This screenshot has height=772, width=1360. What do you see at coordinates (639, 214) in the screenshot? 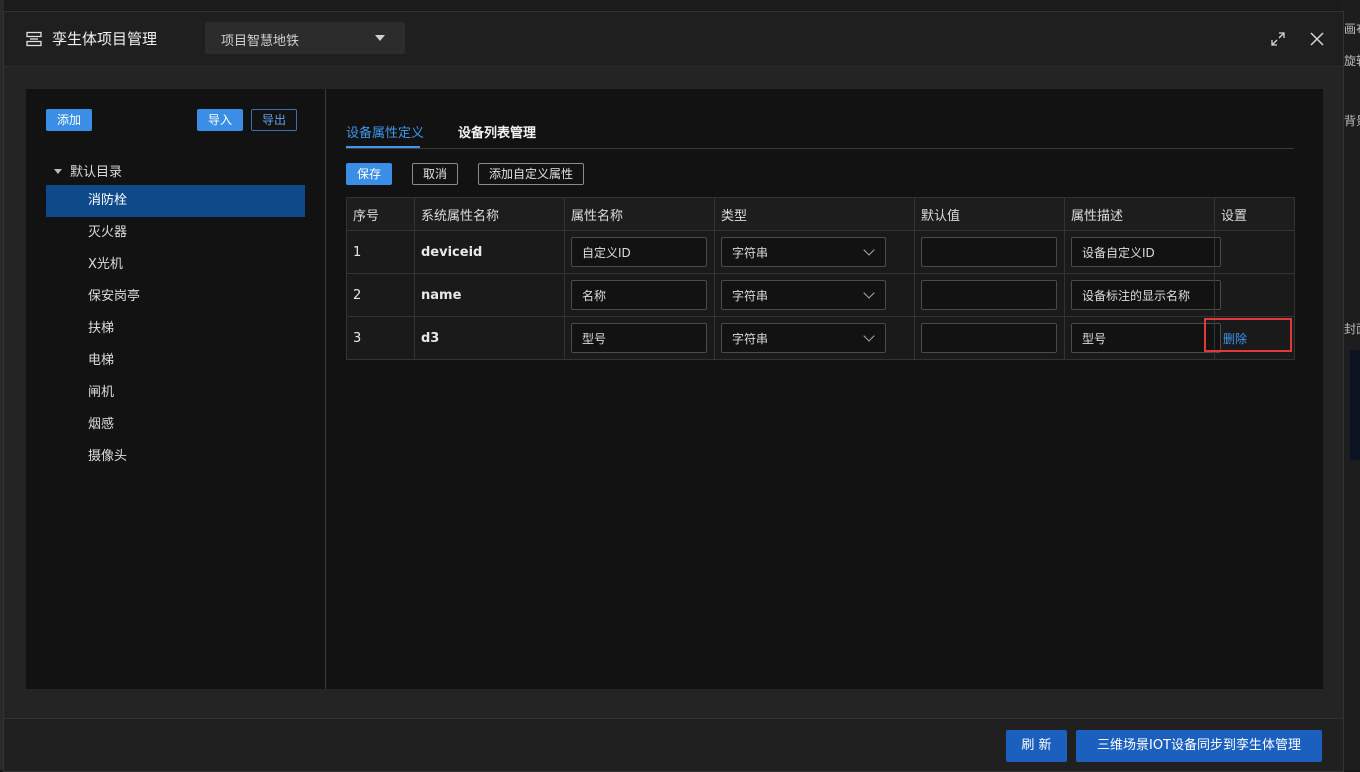
I see `column-header: 属性名称` at bounding box center [639, 214].